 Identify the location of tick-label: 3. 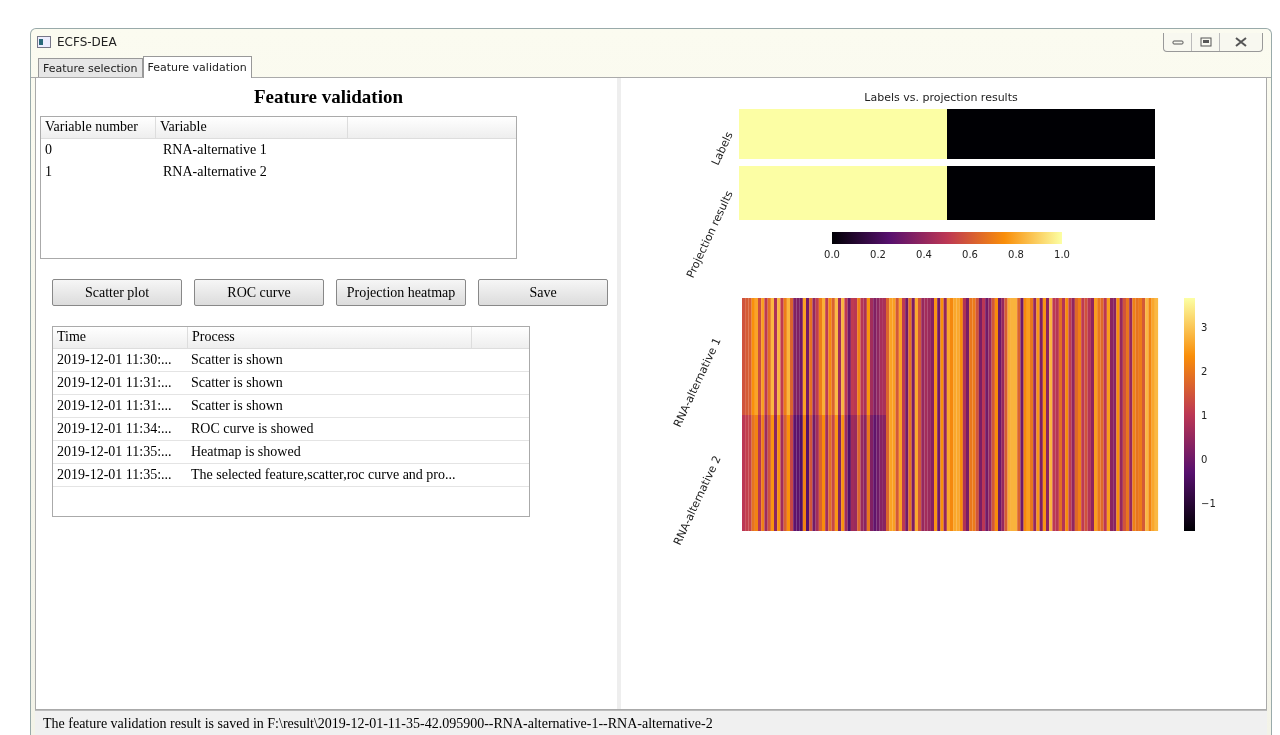
(1204, 327).